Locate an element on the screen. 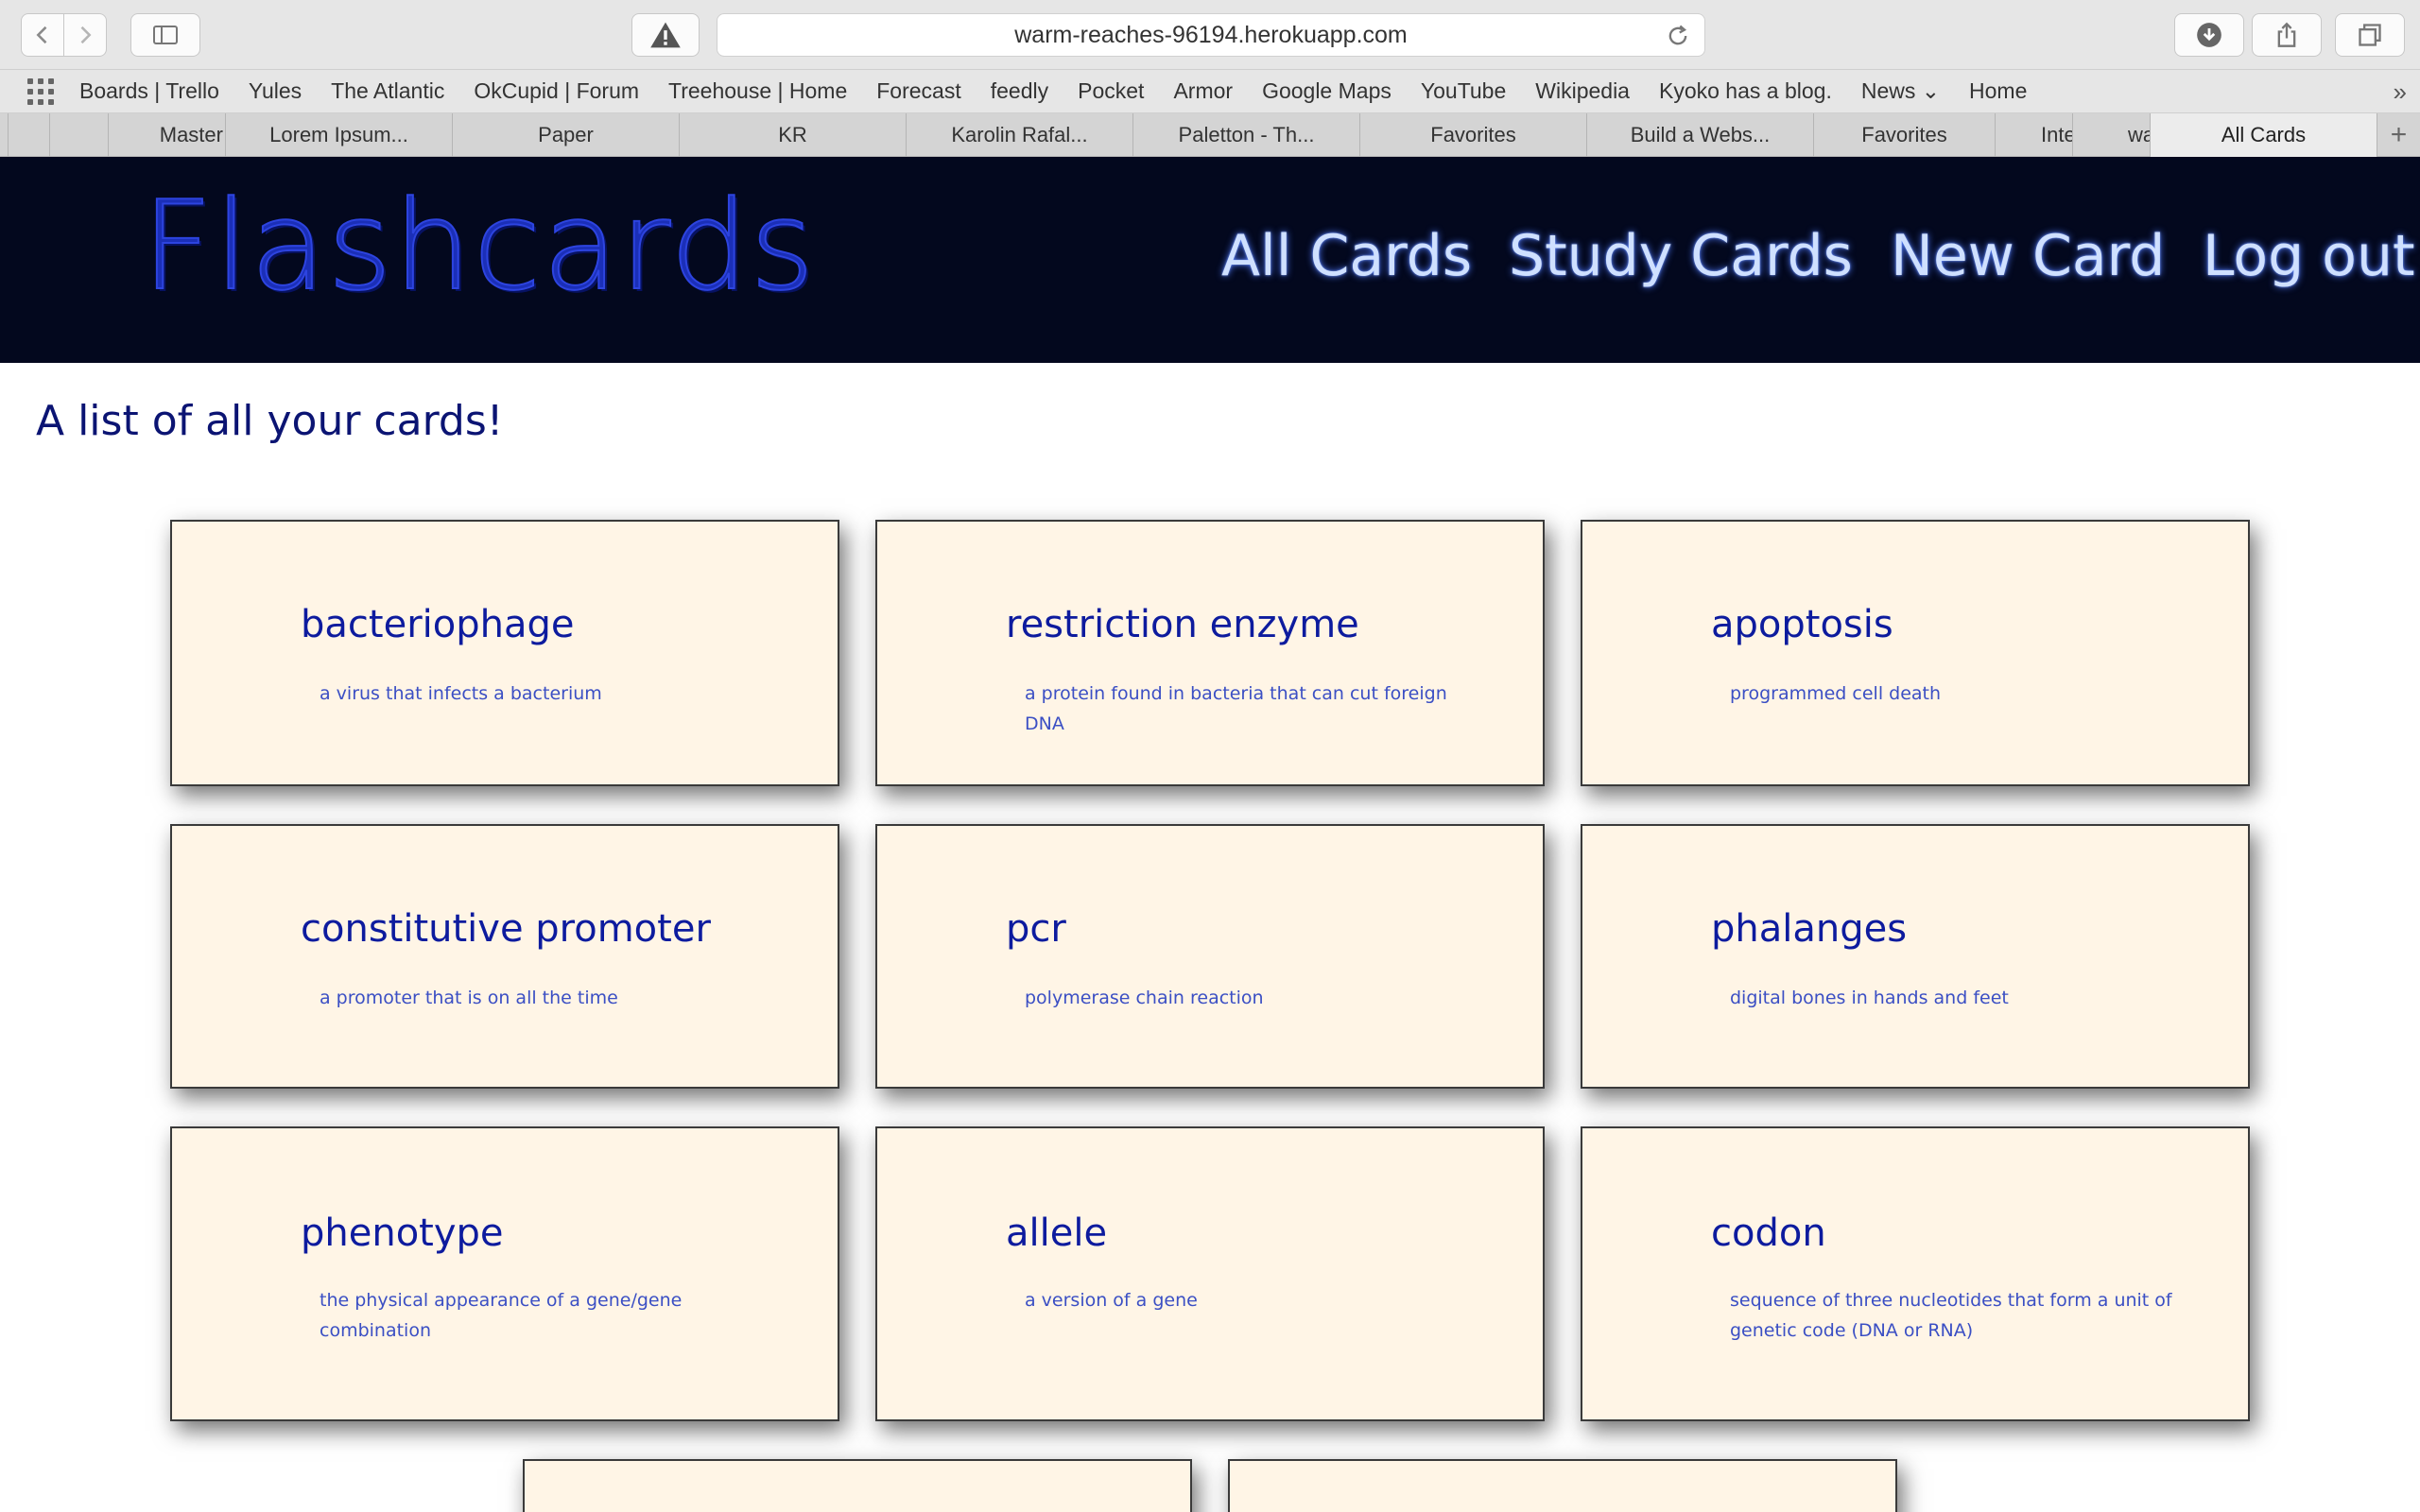  url-text: warm-reaches-96194.herokuapp.com is located at coordinates (1211, 34).